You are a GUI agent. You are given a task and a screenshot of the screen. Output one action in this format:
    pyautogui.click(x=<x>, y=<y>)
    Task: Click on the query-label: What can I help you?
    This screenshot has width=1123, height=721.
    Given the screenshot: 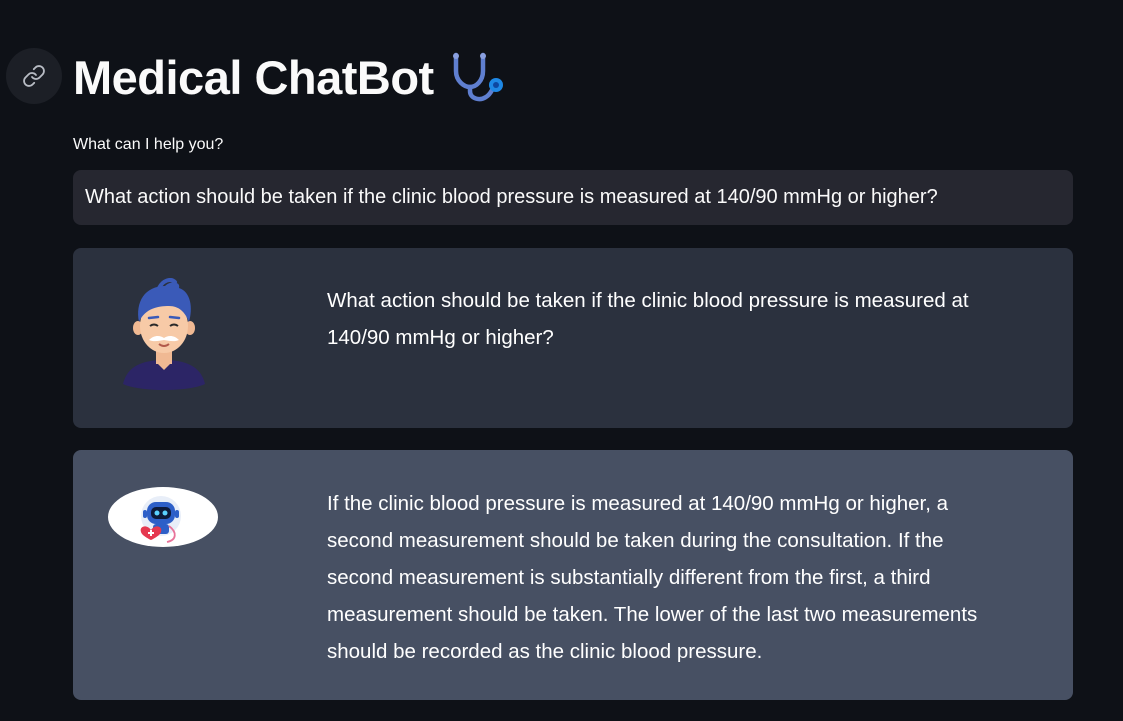 What is the action you would take?
    pyautogui.click(x=148, y=144)
    